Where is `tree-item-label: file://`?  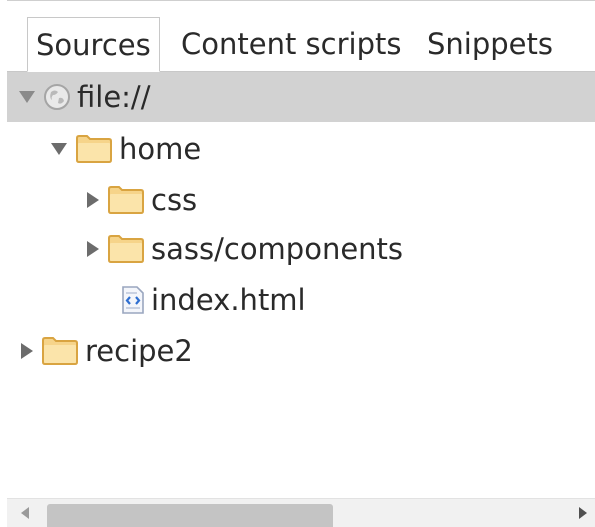 tree-item-label: file:// is located at coordinates (114, 97).